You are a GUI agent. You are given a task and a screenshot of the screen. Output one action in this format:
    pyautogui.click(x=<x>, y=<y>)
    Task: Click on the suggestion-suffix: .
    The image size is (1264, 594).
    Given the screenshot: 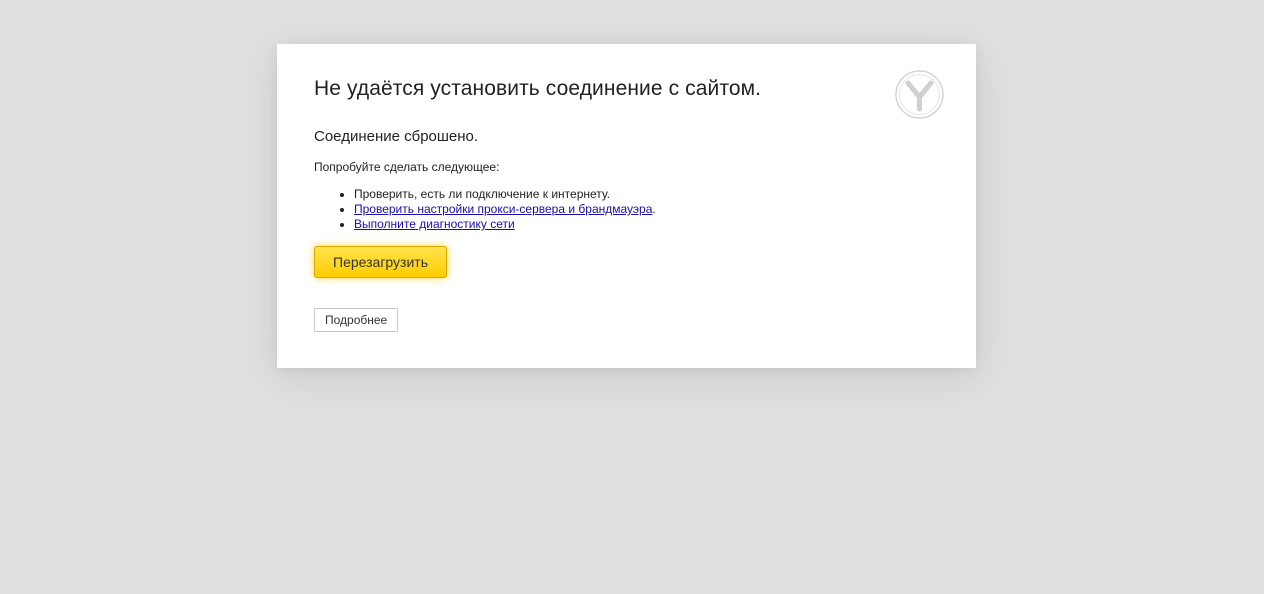 What is the action you would take?
    pyautogui.click(x=654, y=209)
    